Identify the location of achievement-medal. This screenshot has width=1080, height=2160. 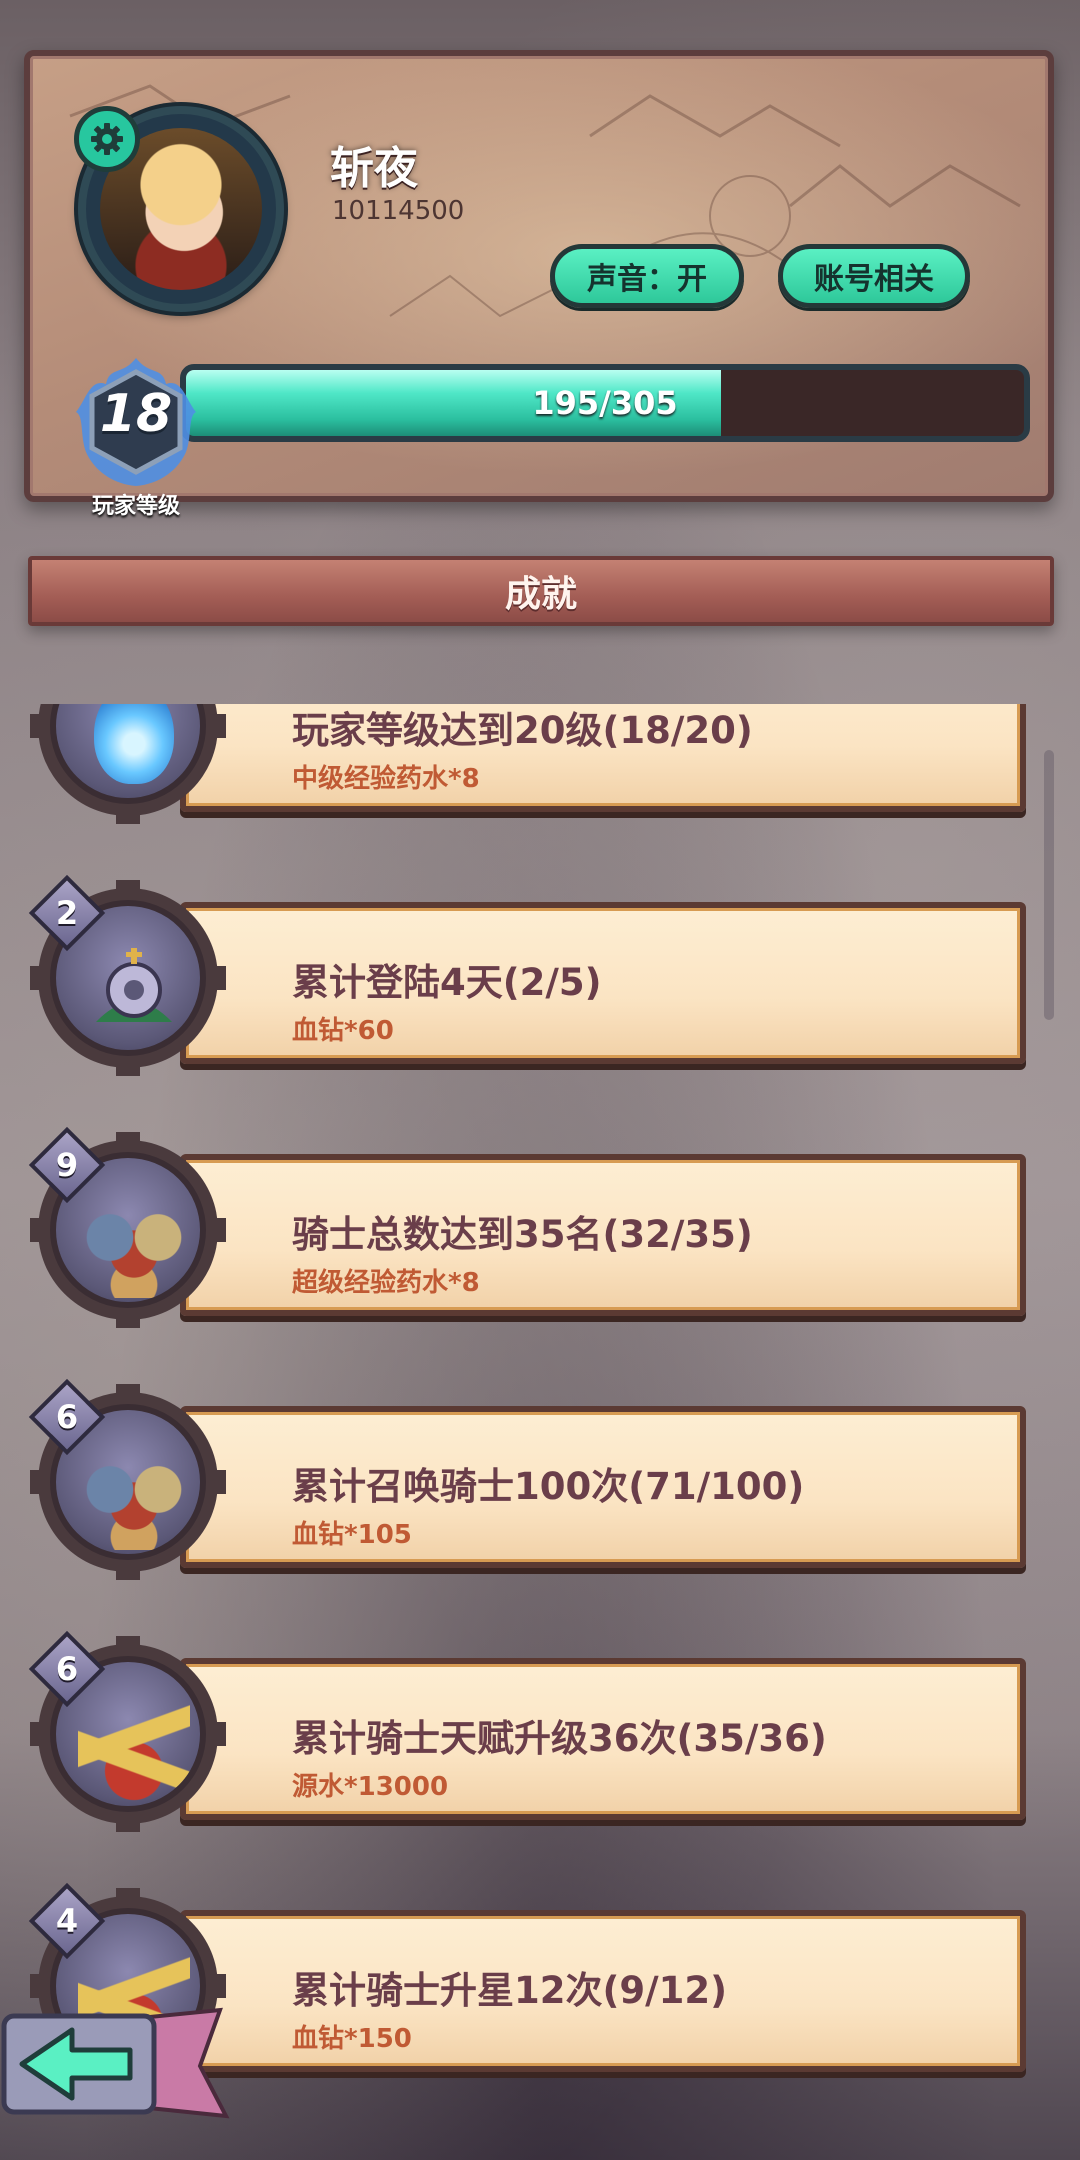
(128, 764).